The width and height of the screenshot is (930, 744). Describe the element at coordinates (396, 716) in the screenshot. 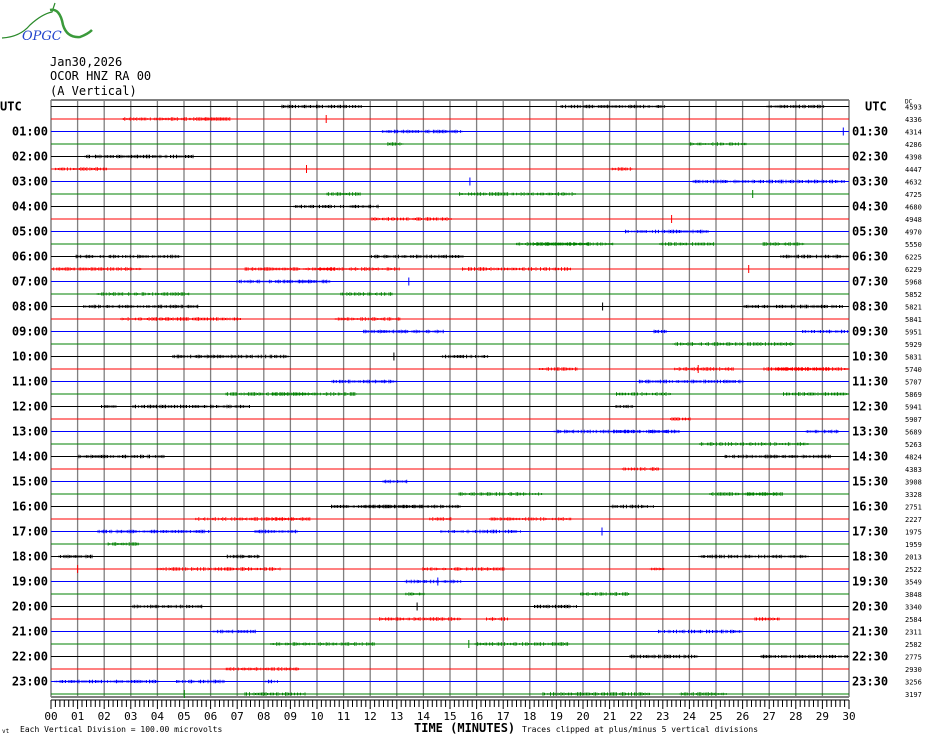

I see `x-tick-label: 13` at that location.